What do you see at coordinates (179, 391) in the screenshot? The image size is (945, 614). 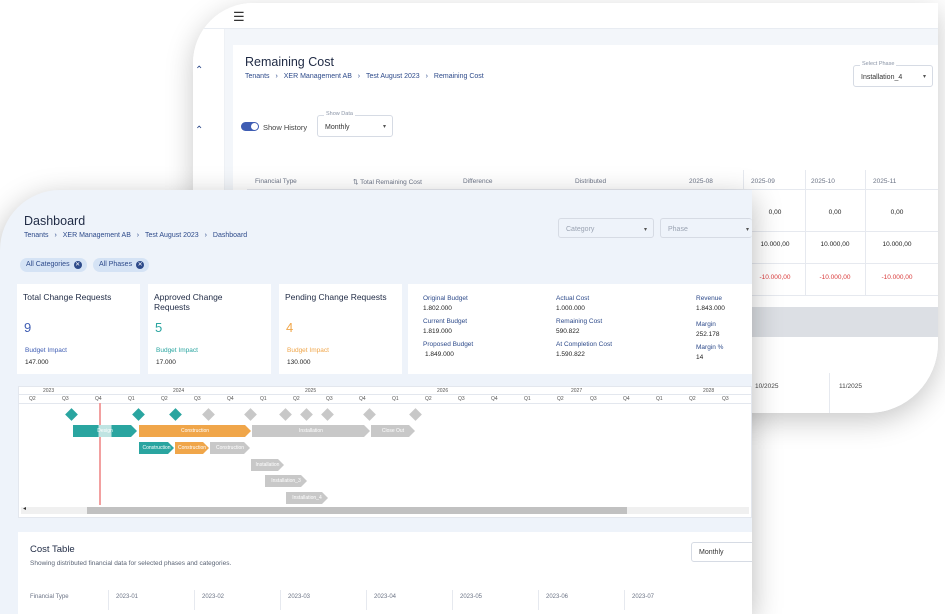 I see `gantt-year-label: 2024` at bounding box center [179, 391].